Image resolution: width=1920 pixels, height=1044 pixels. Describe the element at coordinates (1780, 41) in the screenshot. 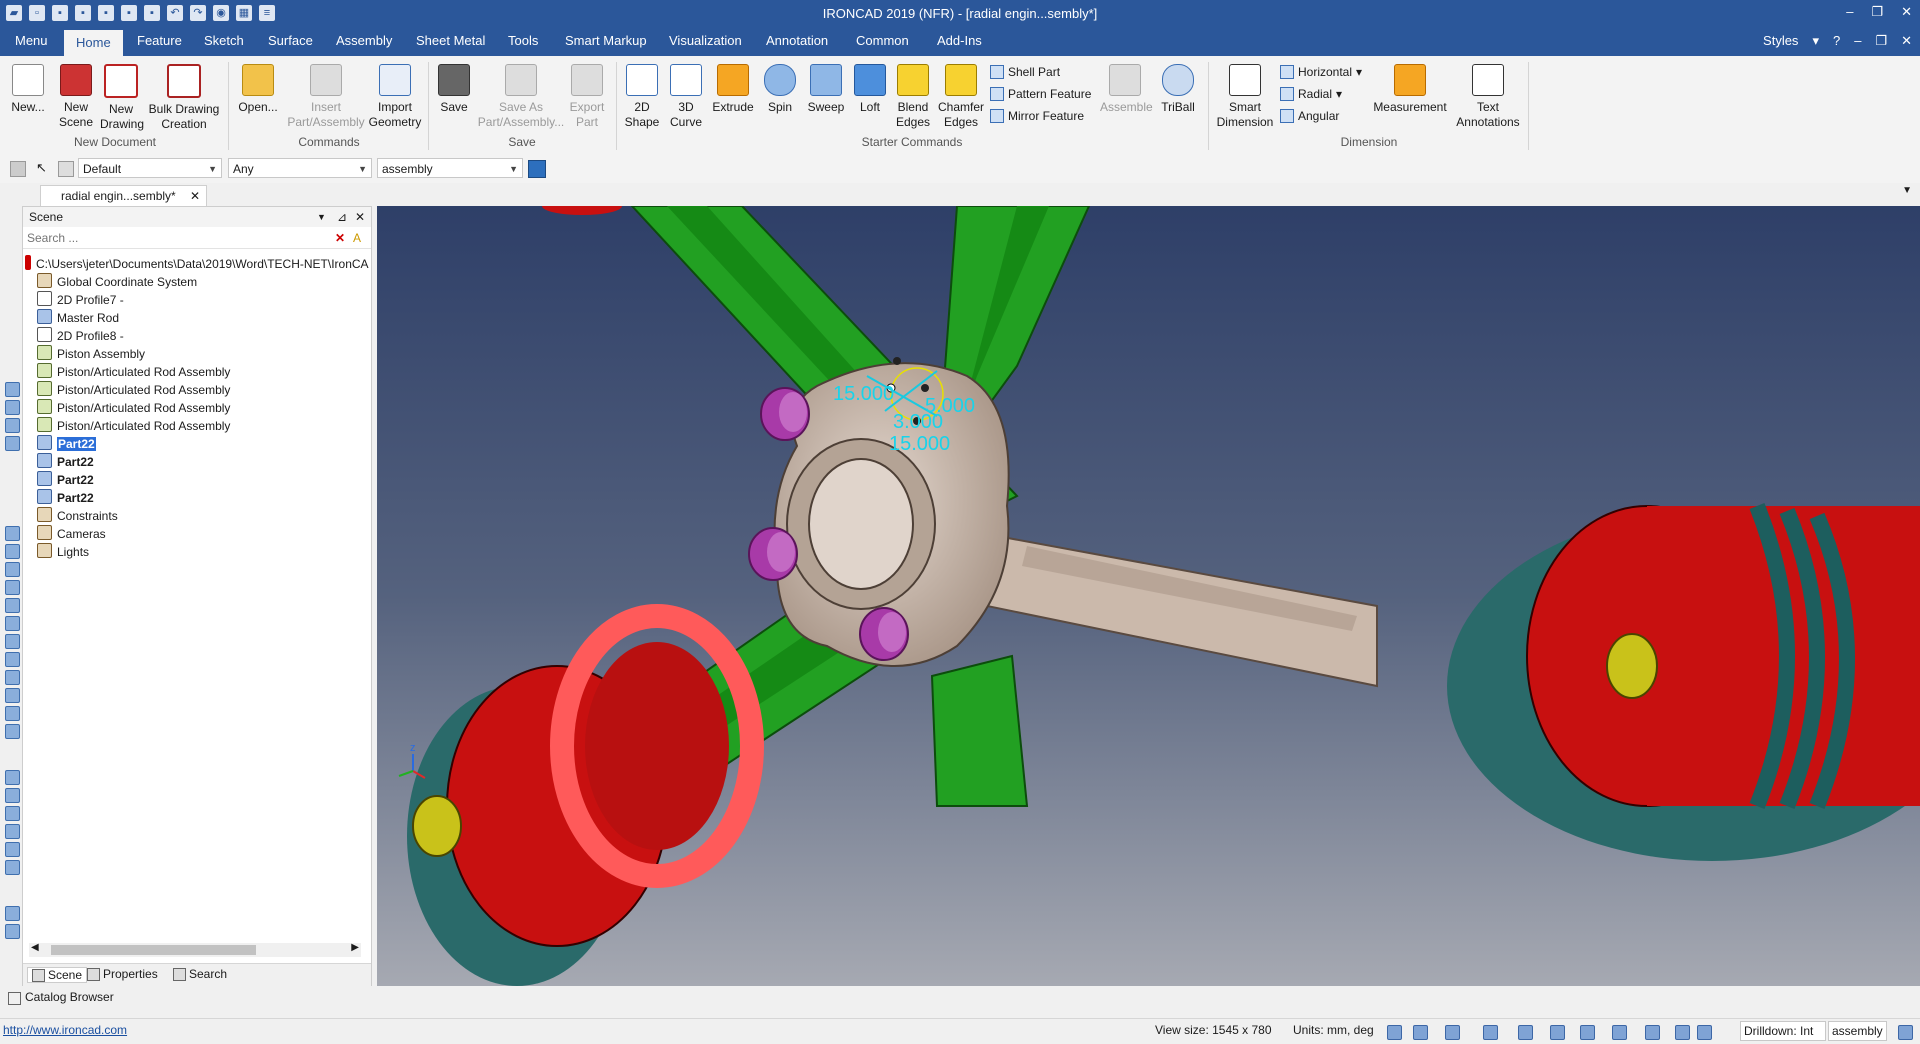

I see `styles-menu: Styles` at that location.